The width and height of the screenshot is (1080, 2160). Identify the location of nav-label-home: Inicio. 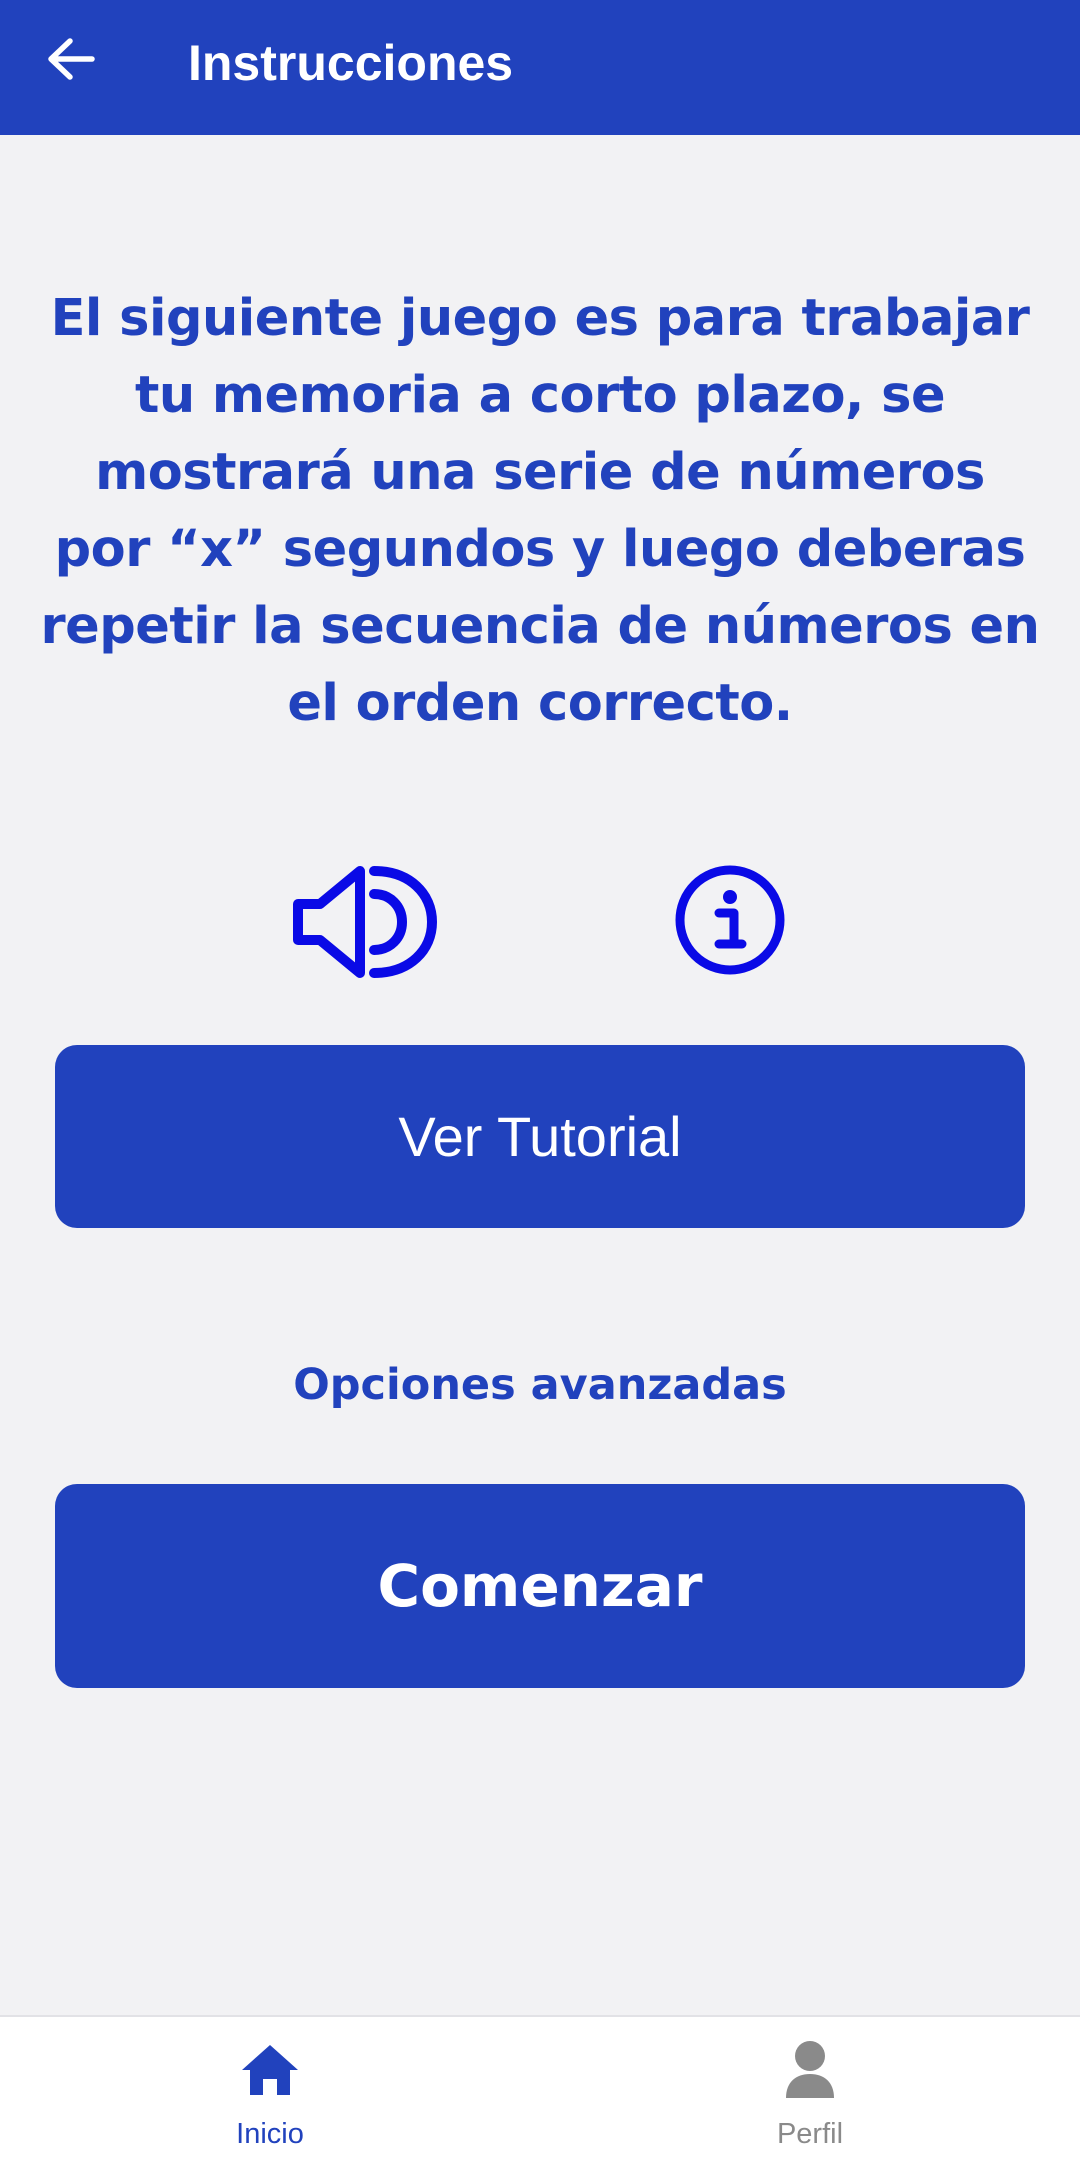
(270, 2134).